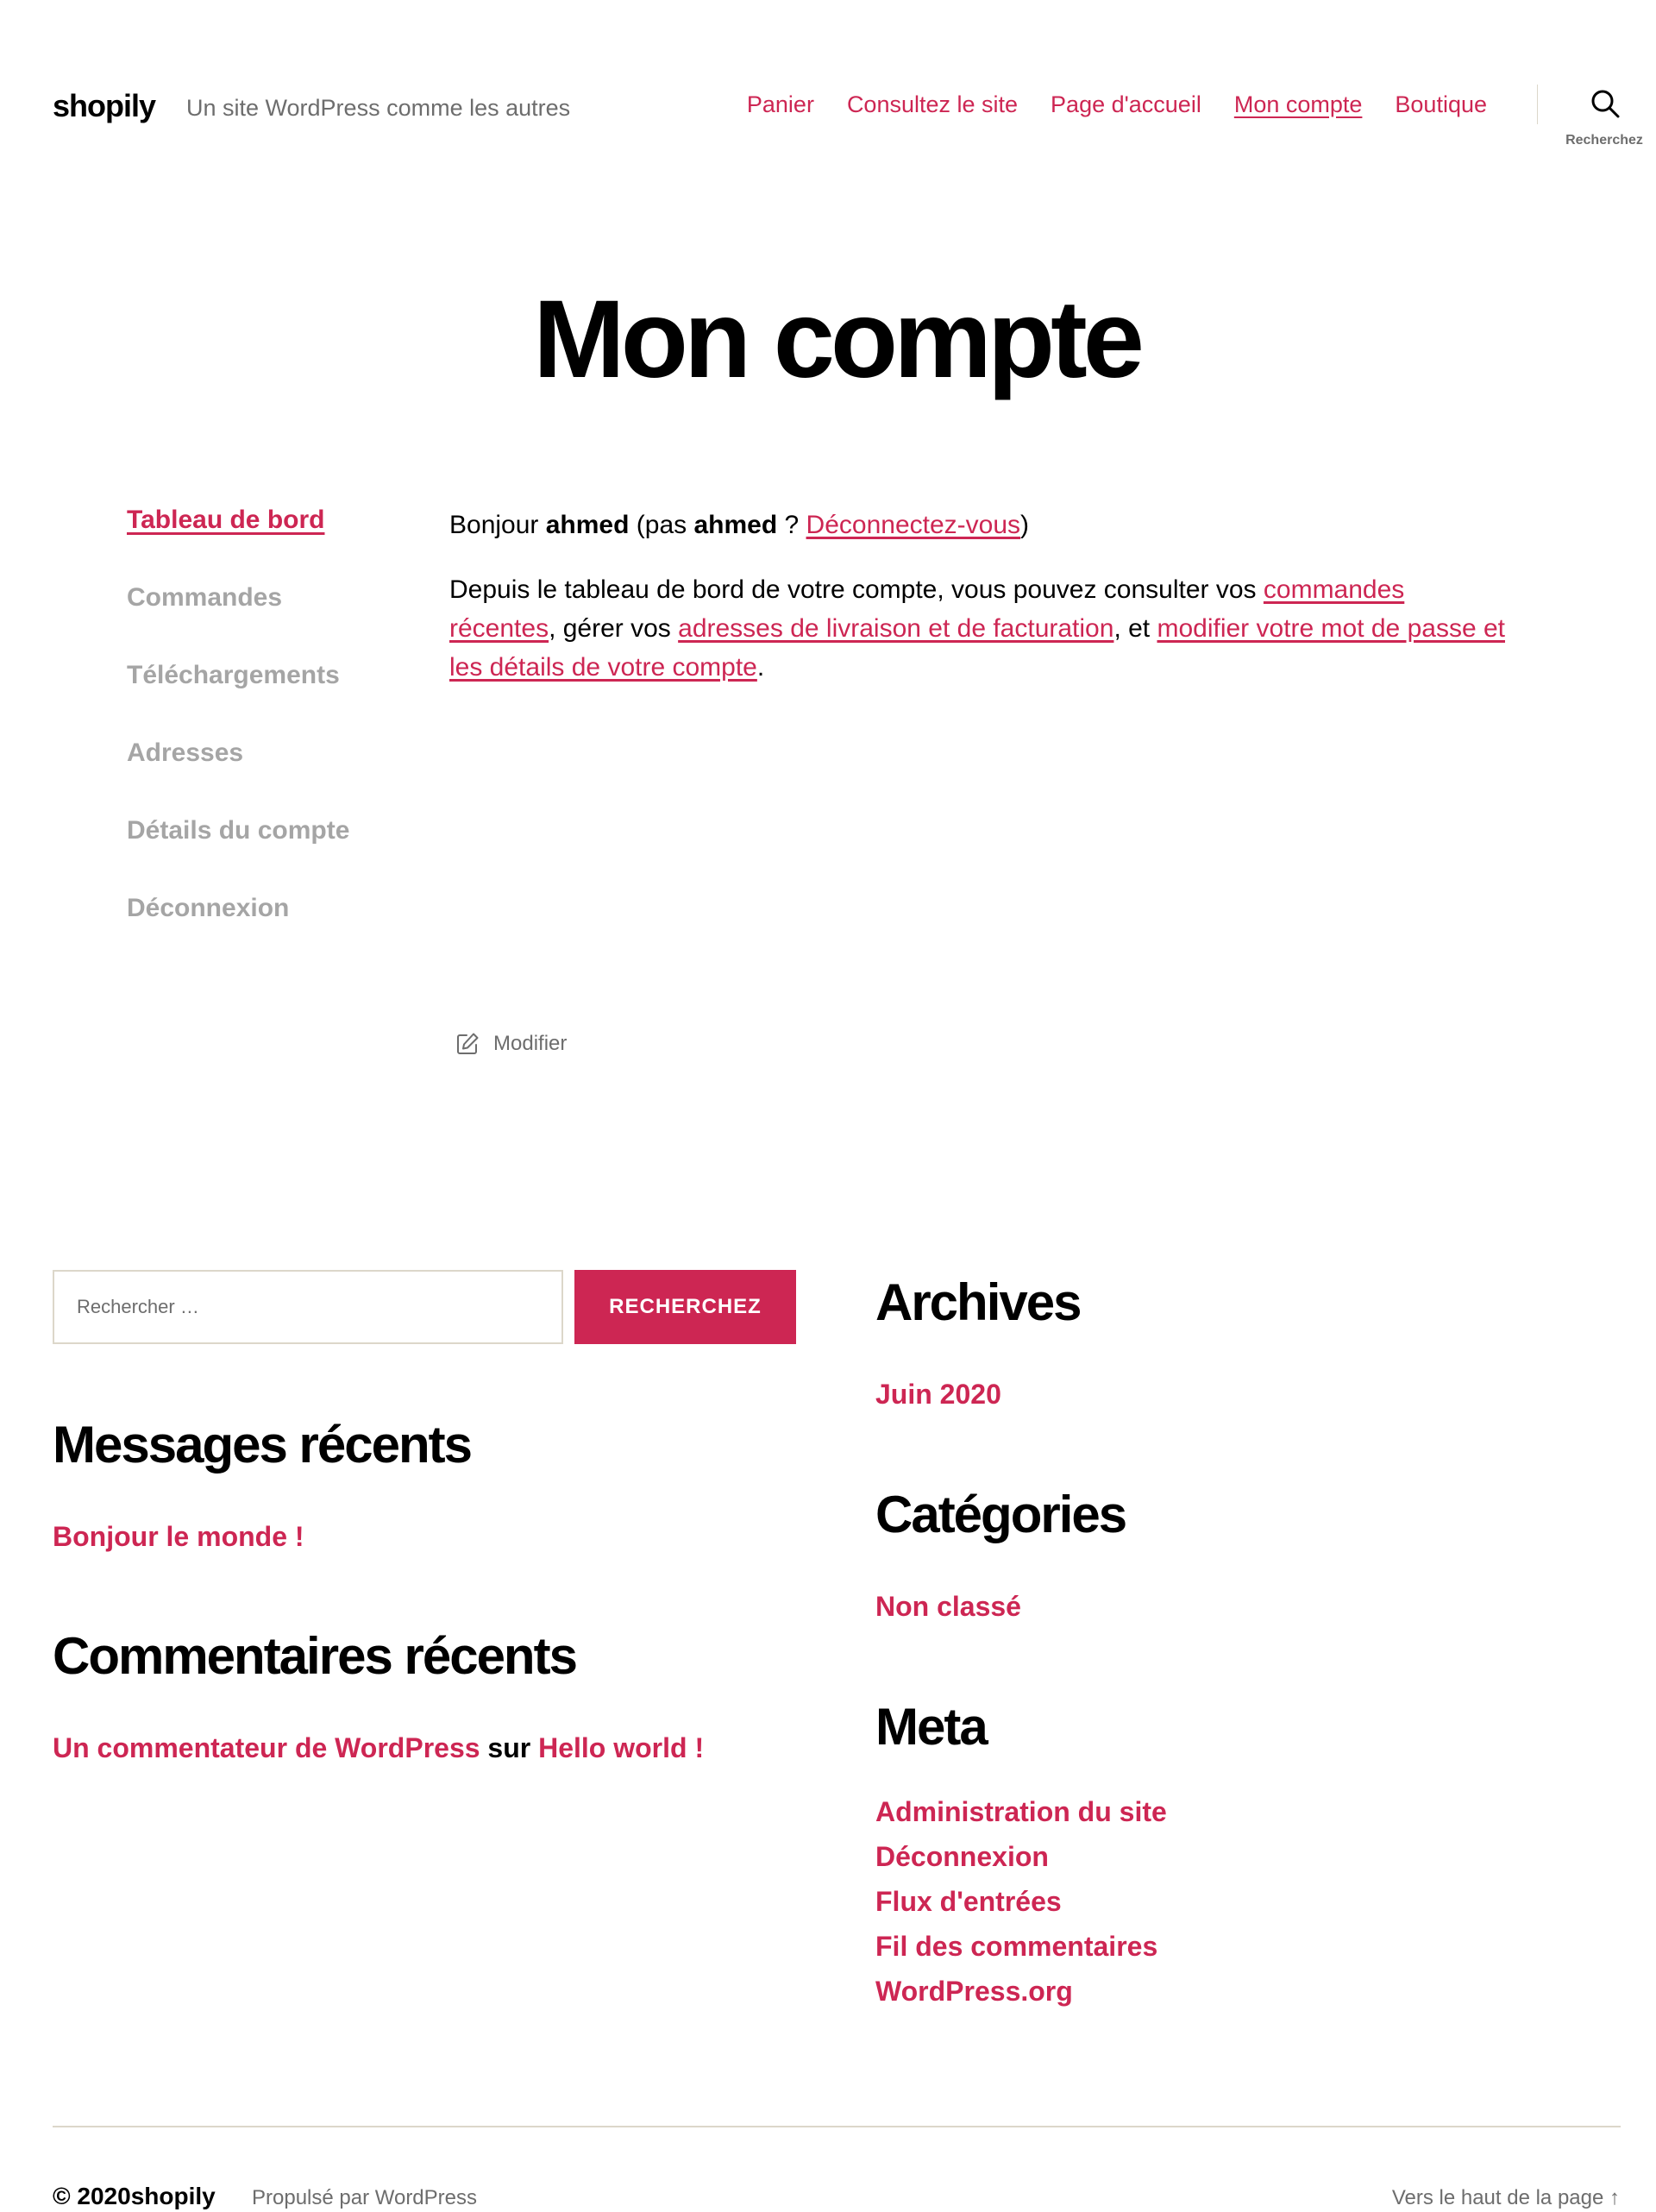 The image size is (1656, 2212). Describe the element at coordinates (238, 855) in the screenshot. I see `account-nav-item: Détails du compte` at that location.